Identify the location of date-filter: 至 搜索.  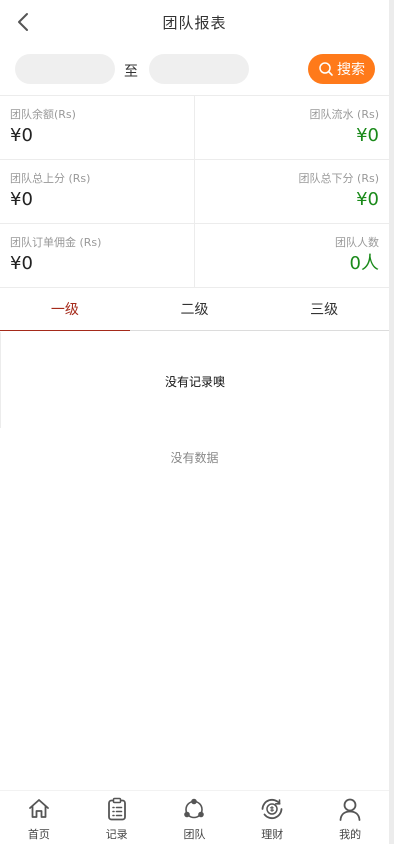
(194, 70).